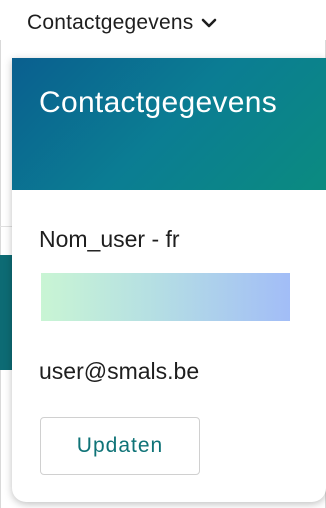 This screenshot has height=508, width=326. I want to click on contact-info-dropdown-toggle: Contactgegevens, so click(122, 23).